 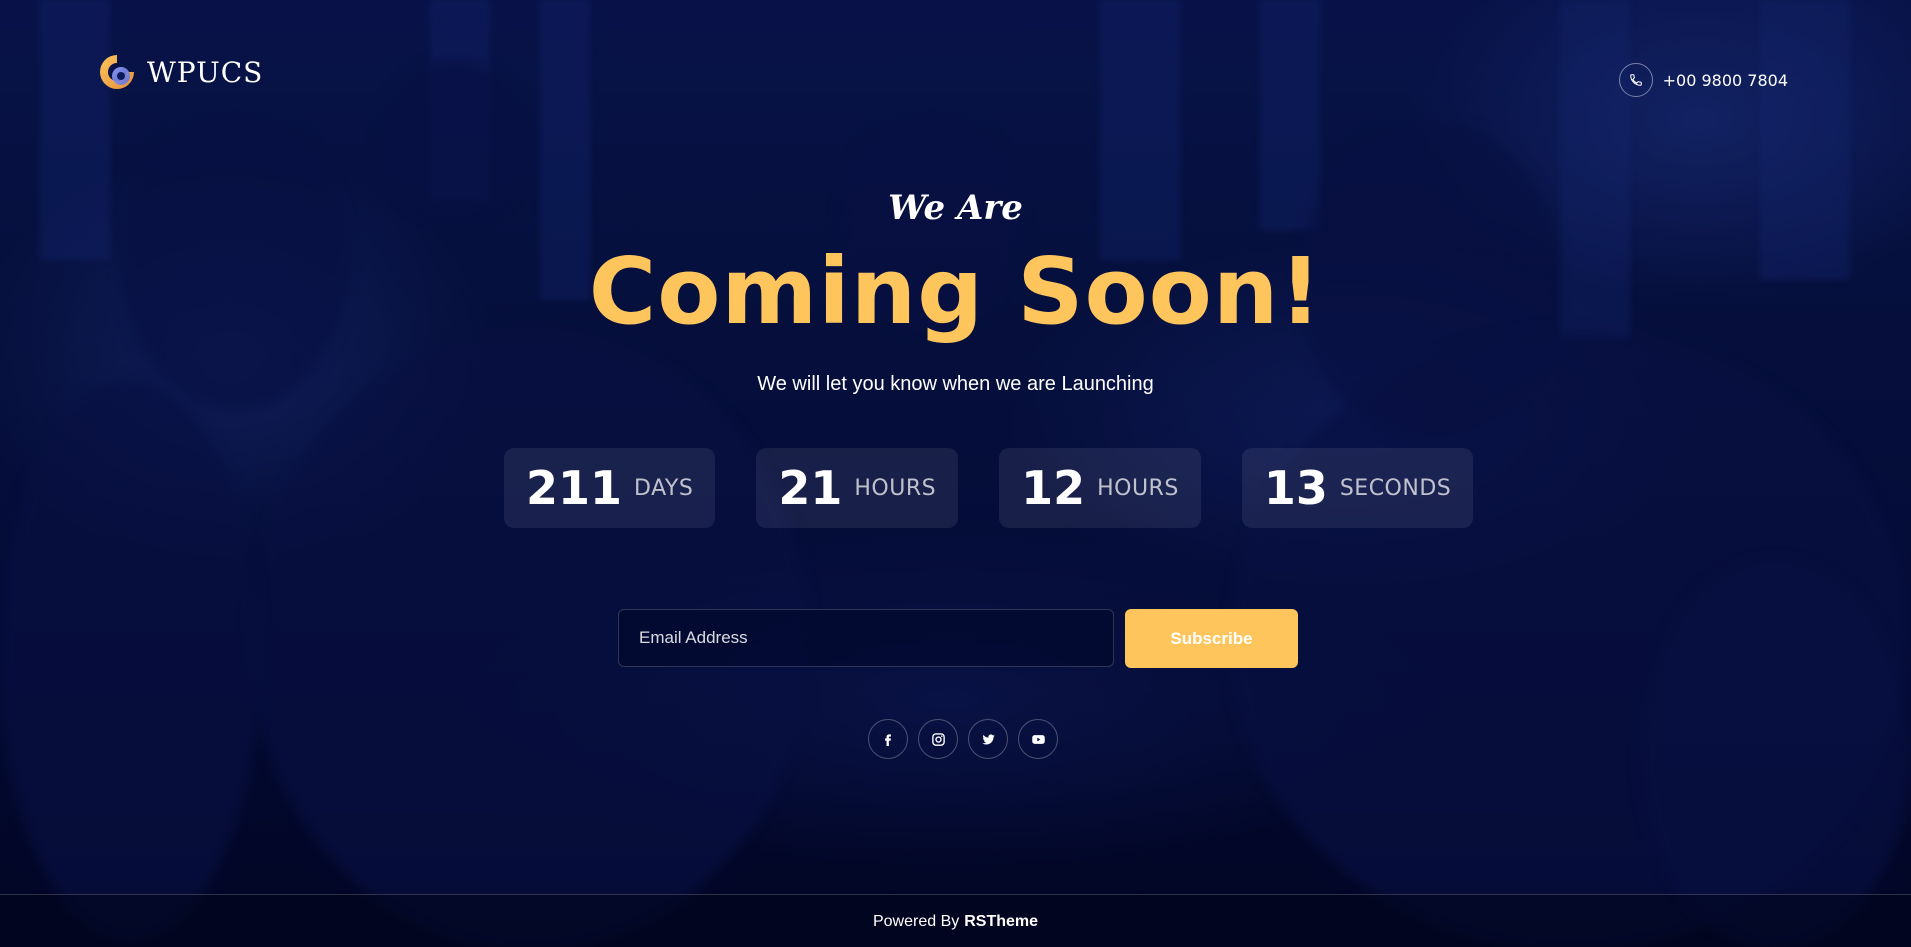 I want to click on countdown-value: 12, so click(x=1053, y=488).